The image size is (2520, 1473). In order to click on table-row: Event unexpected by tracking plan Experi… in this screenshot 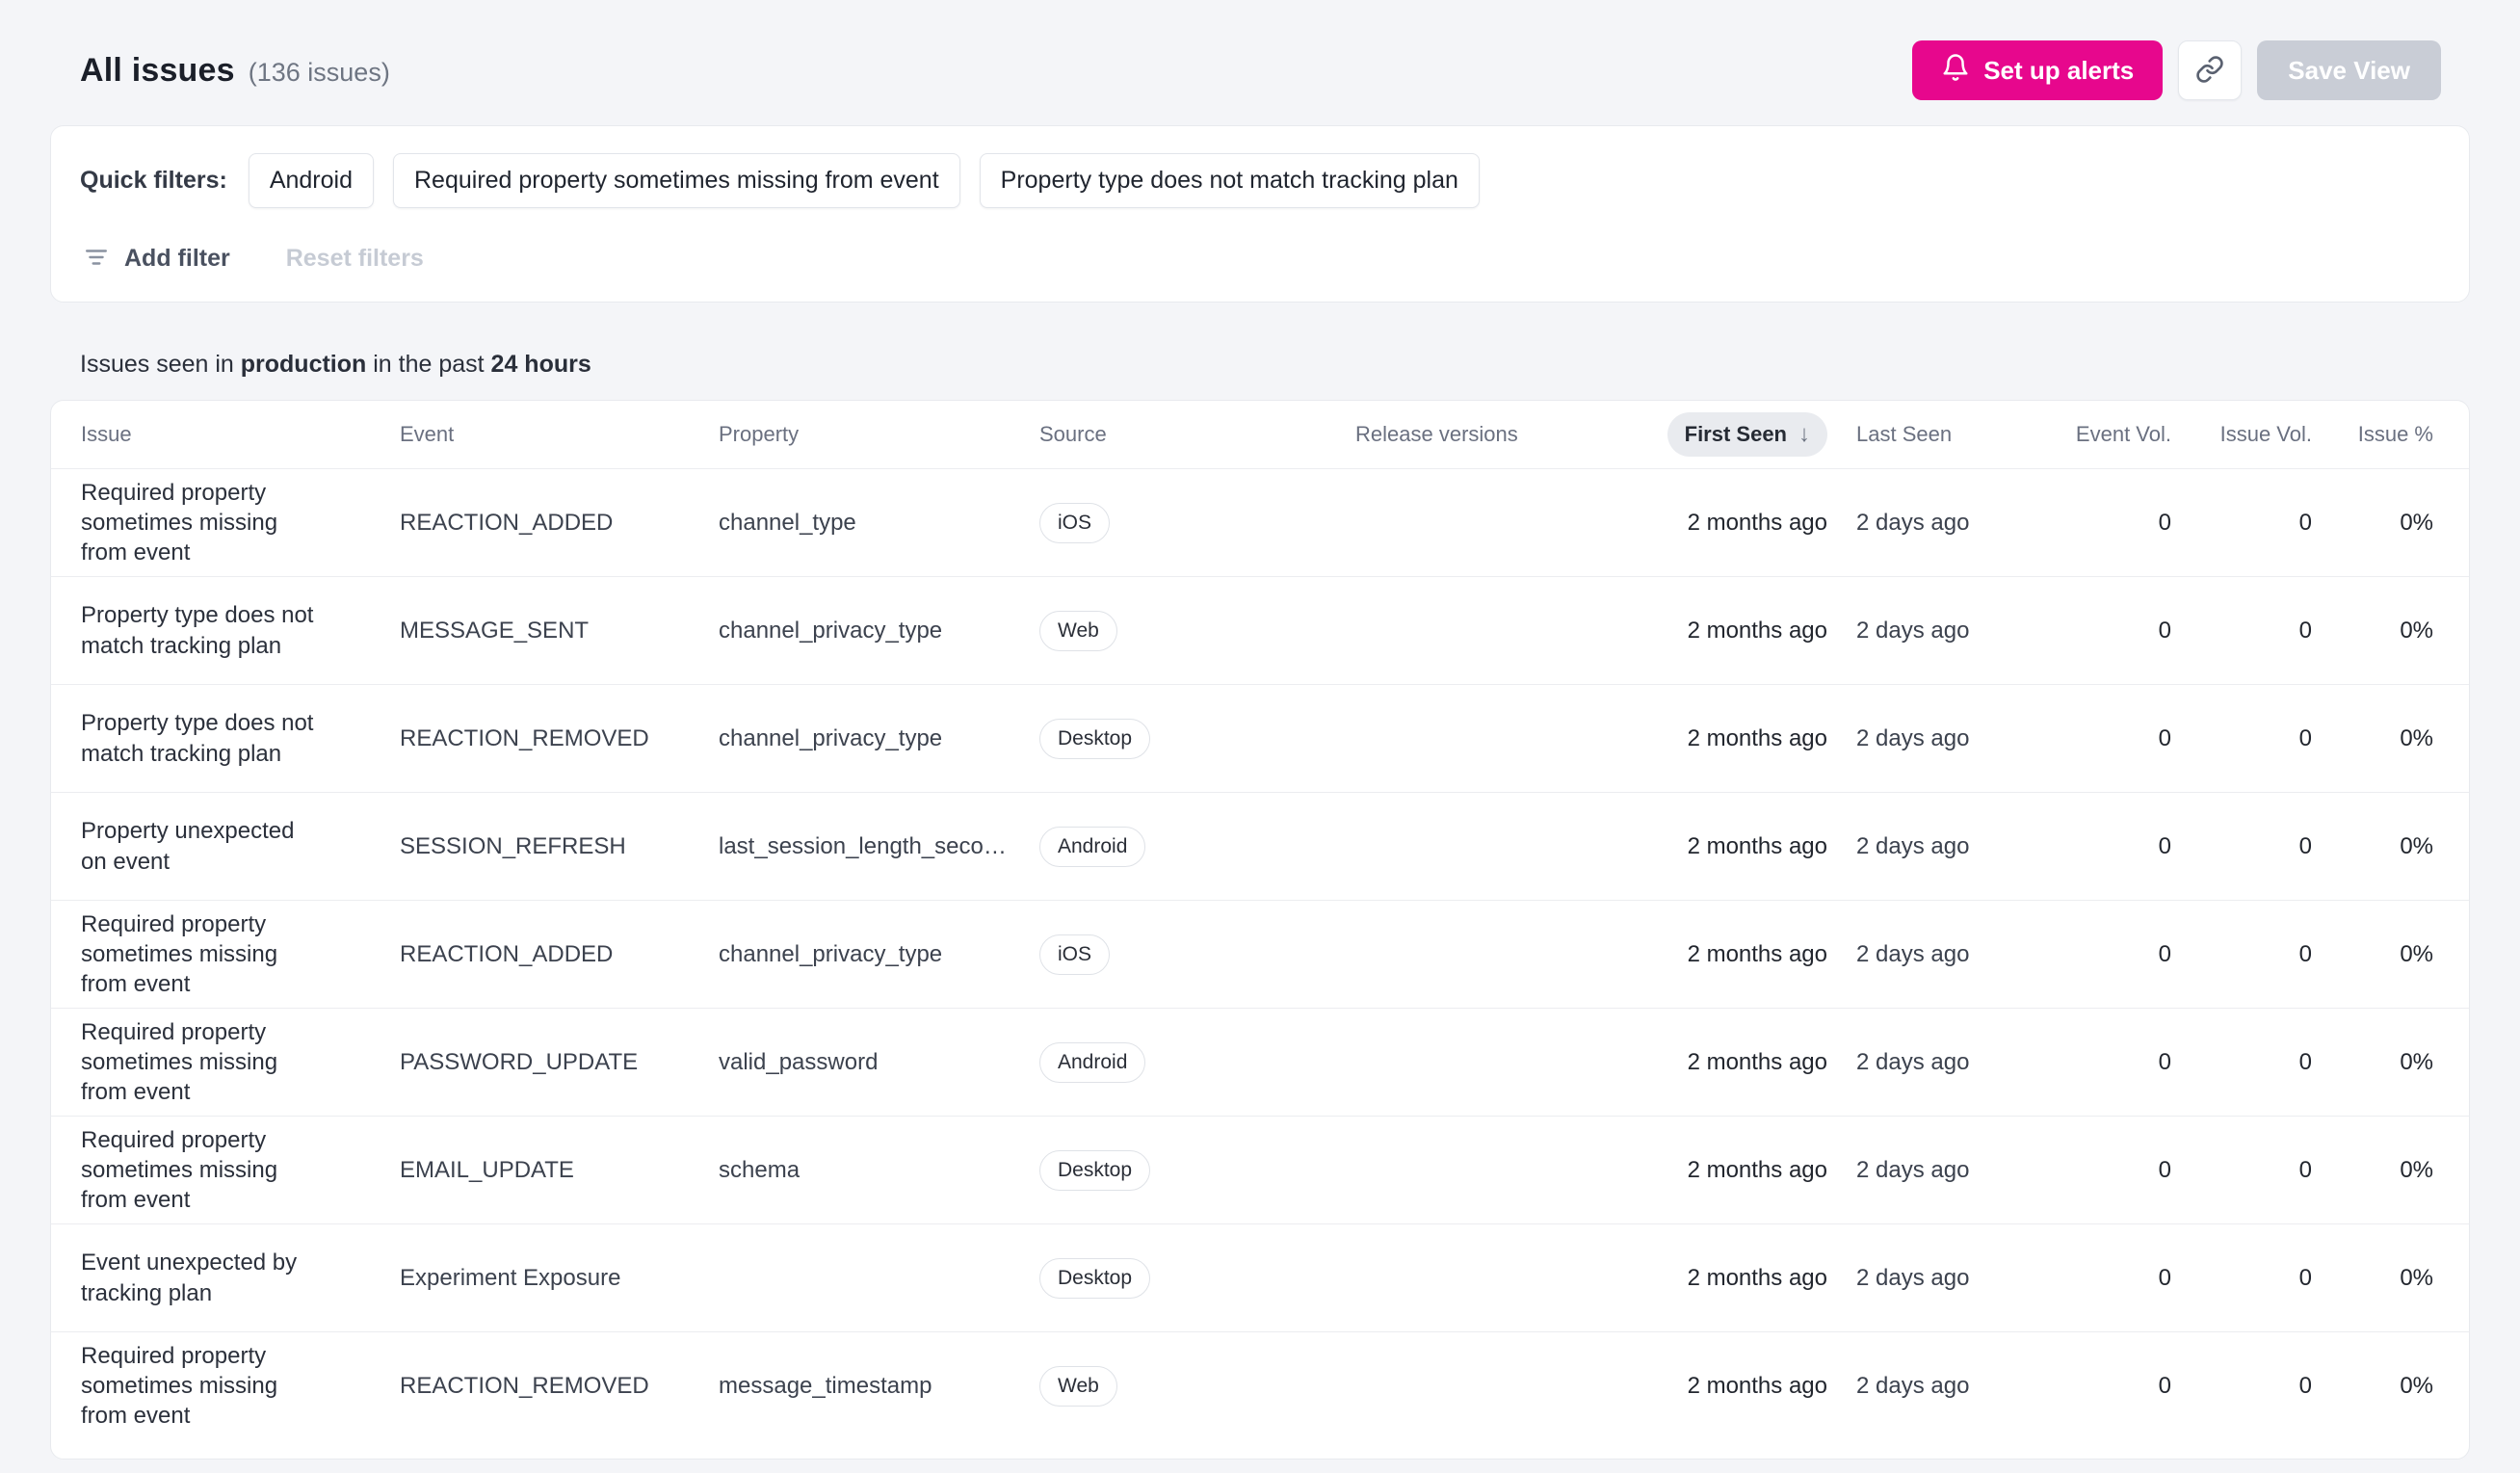, I will do `click(1260, 1277)`.